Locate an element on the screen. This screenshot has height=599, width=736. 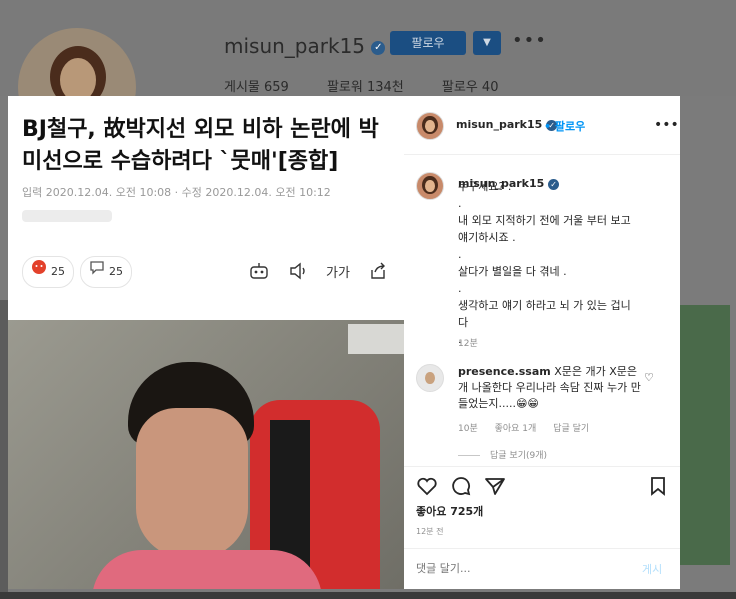
add-comment-bar: 게시 is located at coordinates (542, 569).